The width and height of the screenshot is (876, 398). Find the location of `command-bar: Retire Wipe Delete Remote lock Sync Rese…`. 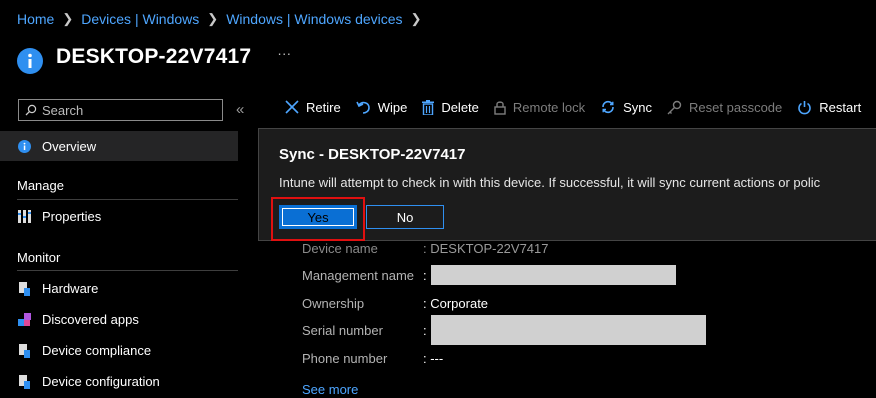

command-bar: Retire Wipe Delete Remote lock Sync Rese… is located at coordinates (580, 107).